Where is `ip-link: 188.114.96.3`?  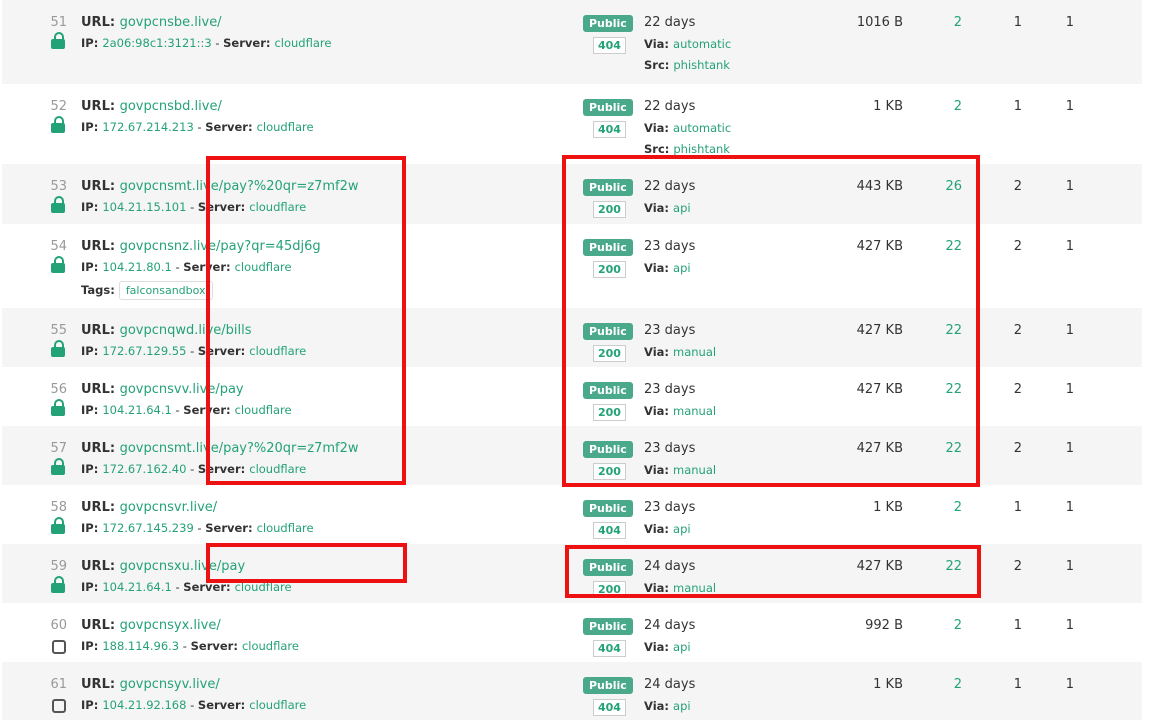
ip-link: 188.114.96.3 is located at coordinates (140, 646).